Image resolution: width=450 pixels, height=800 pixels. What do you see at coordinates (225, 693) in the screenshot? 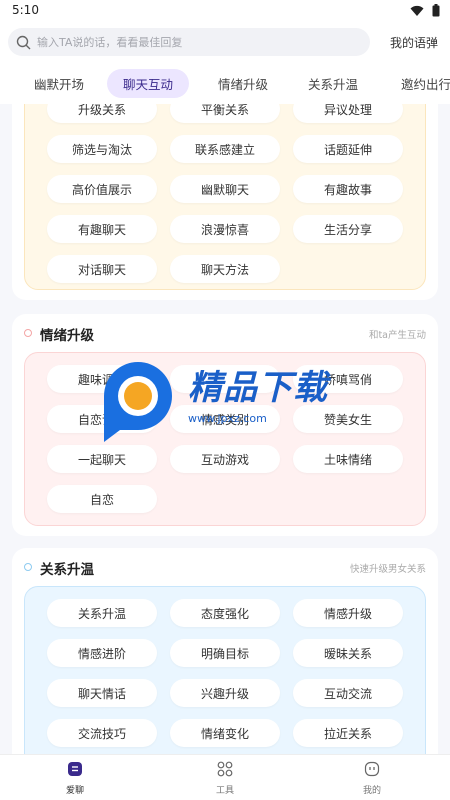
I see `chip: 兴趣升级` at bounding box center [225, 693].